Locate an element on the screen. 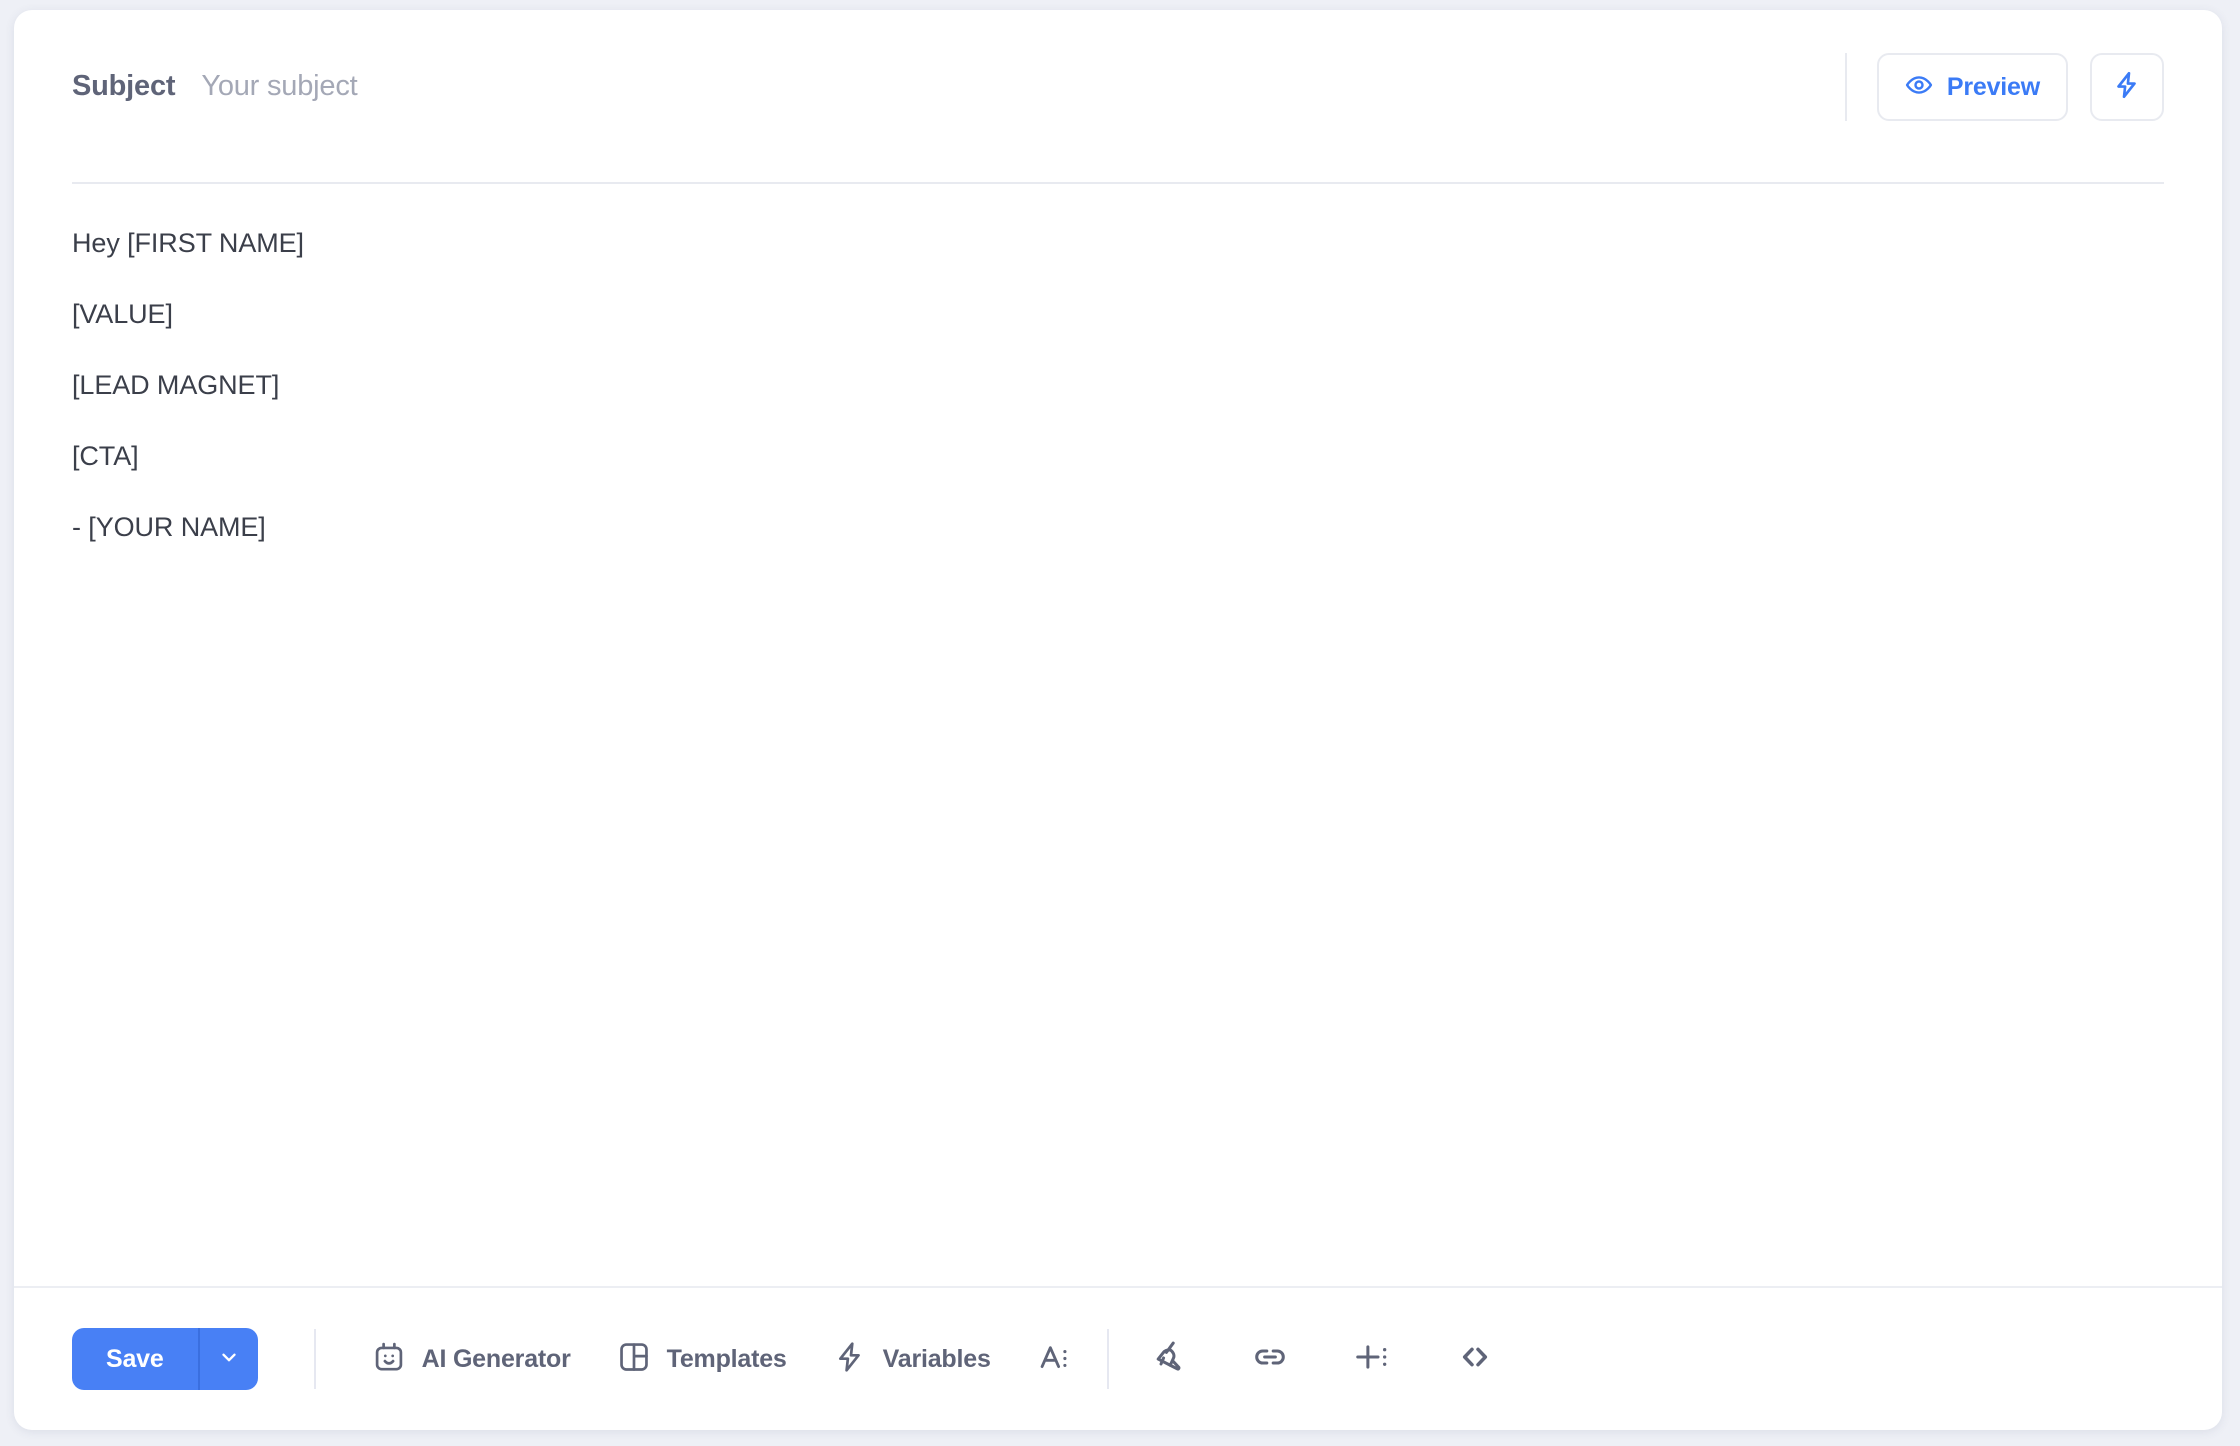  subject-input: Your subject is located at coordinates (279, 86).